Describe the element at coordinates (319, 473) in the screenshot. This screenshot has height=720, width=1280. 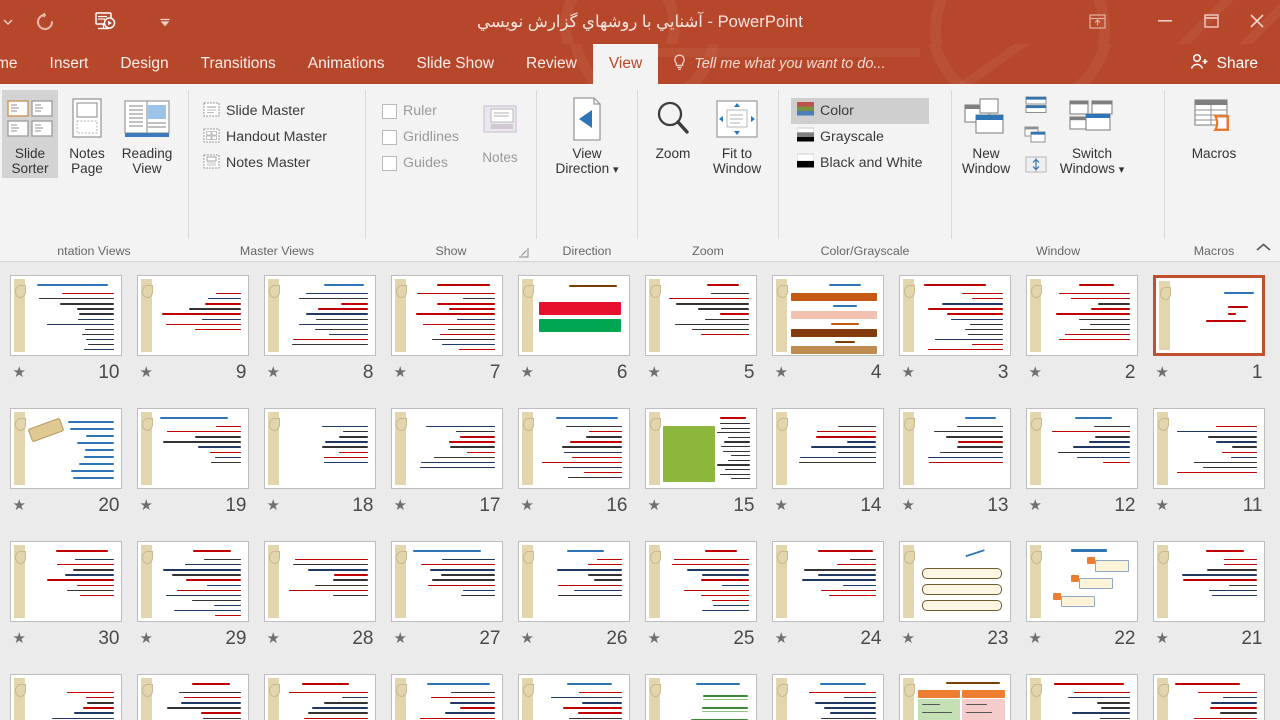
I see `slide-cell: ★ 18` at that location.